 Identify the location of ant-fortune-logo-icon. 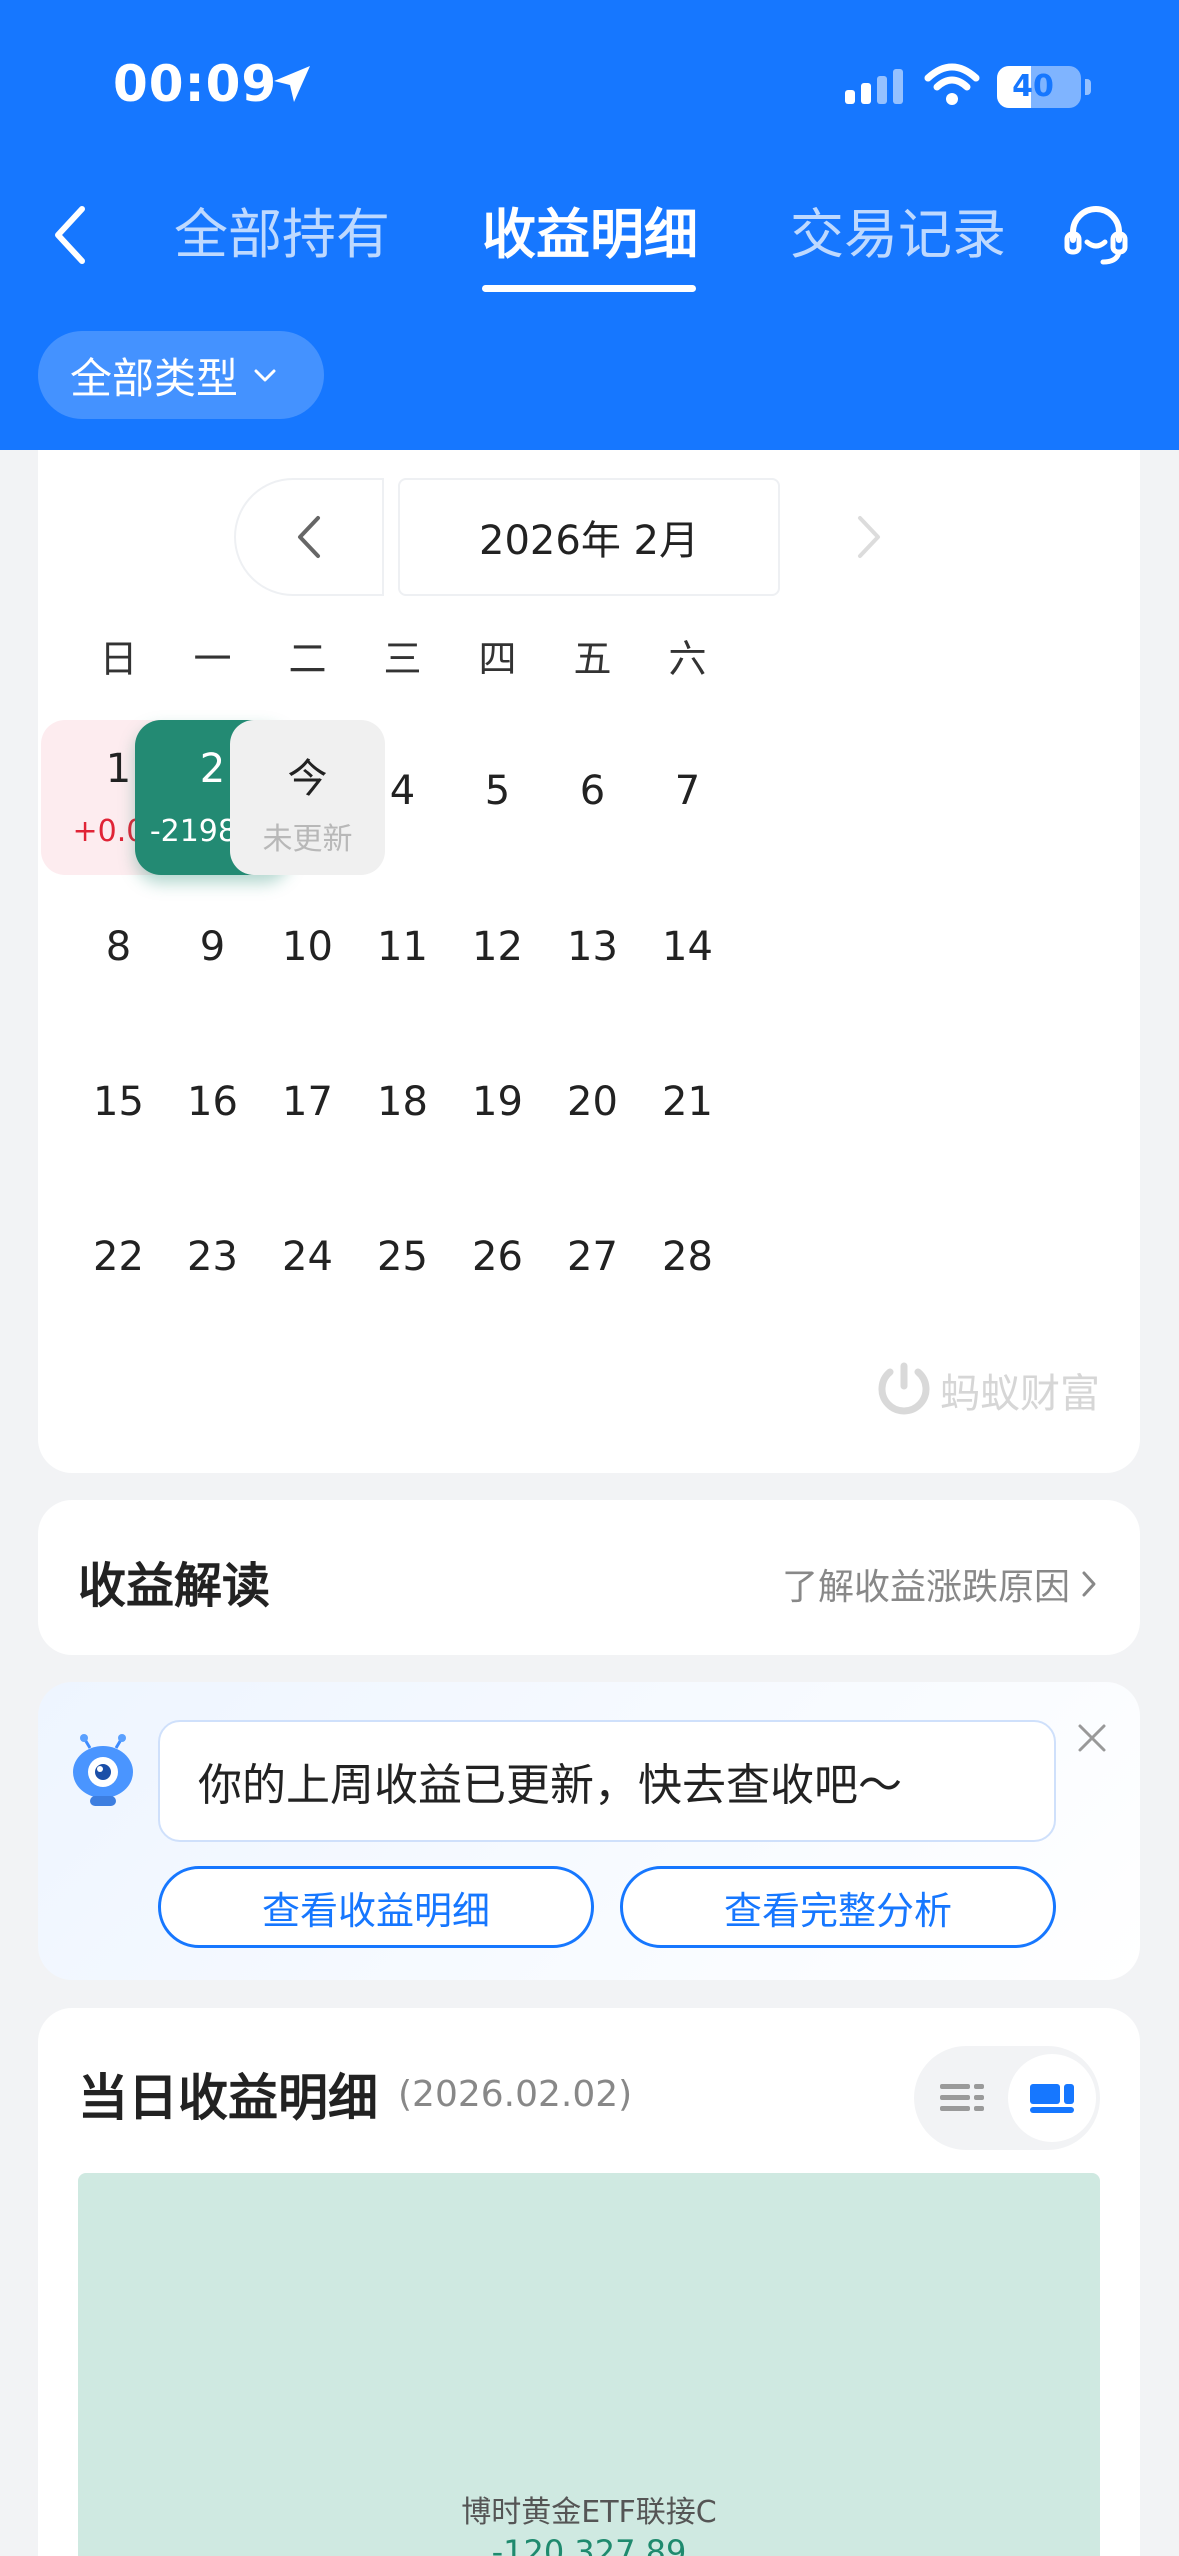
(904, 1388).